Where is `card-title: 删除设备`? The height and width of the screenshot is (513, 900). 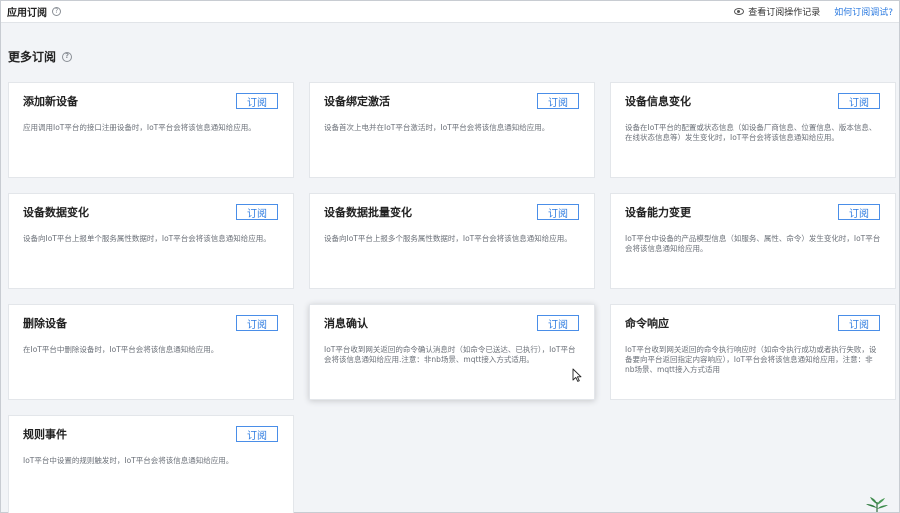
card-title: 删除设备 is located at coordinates (45, 323).